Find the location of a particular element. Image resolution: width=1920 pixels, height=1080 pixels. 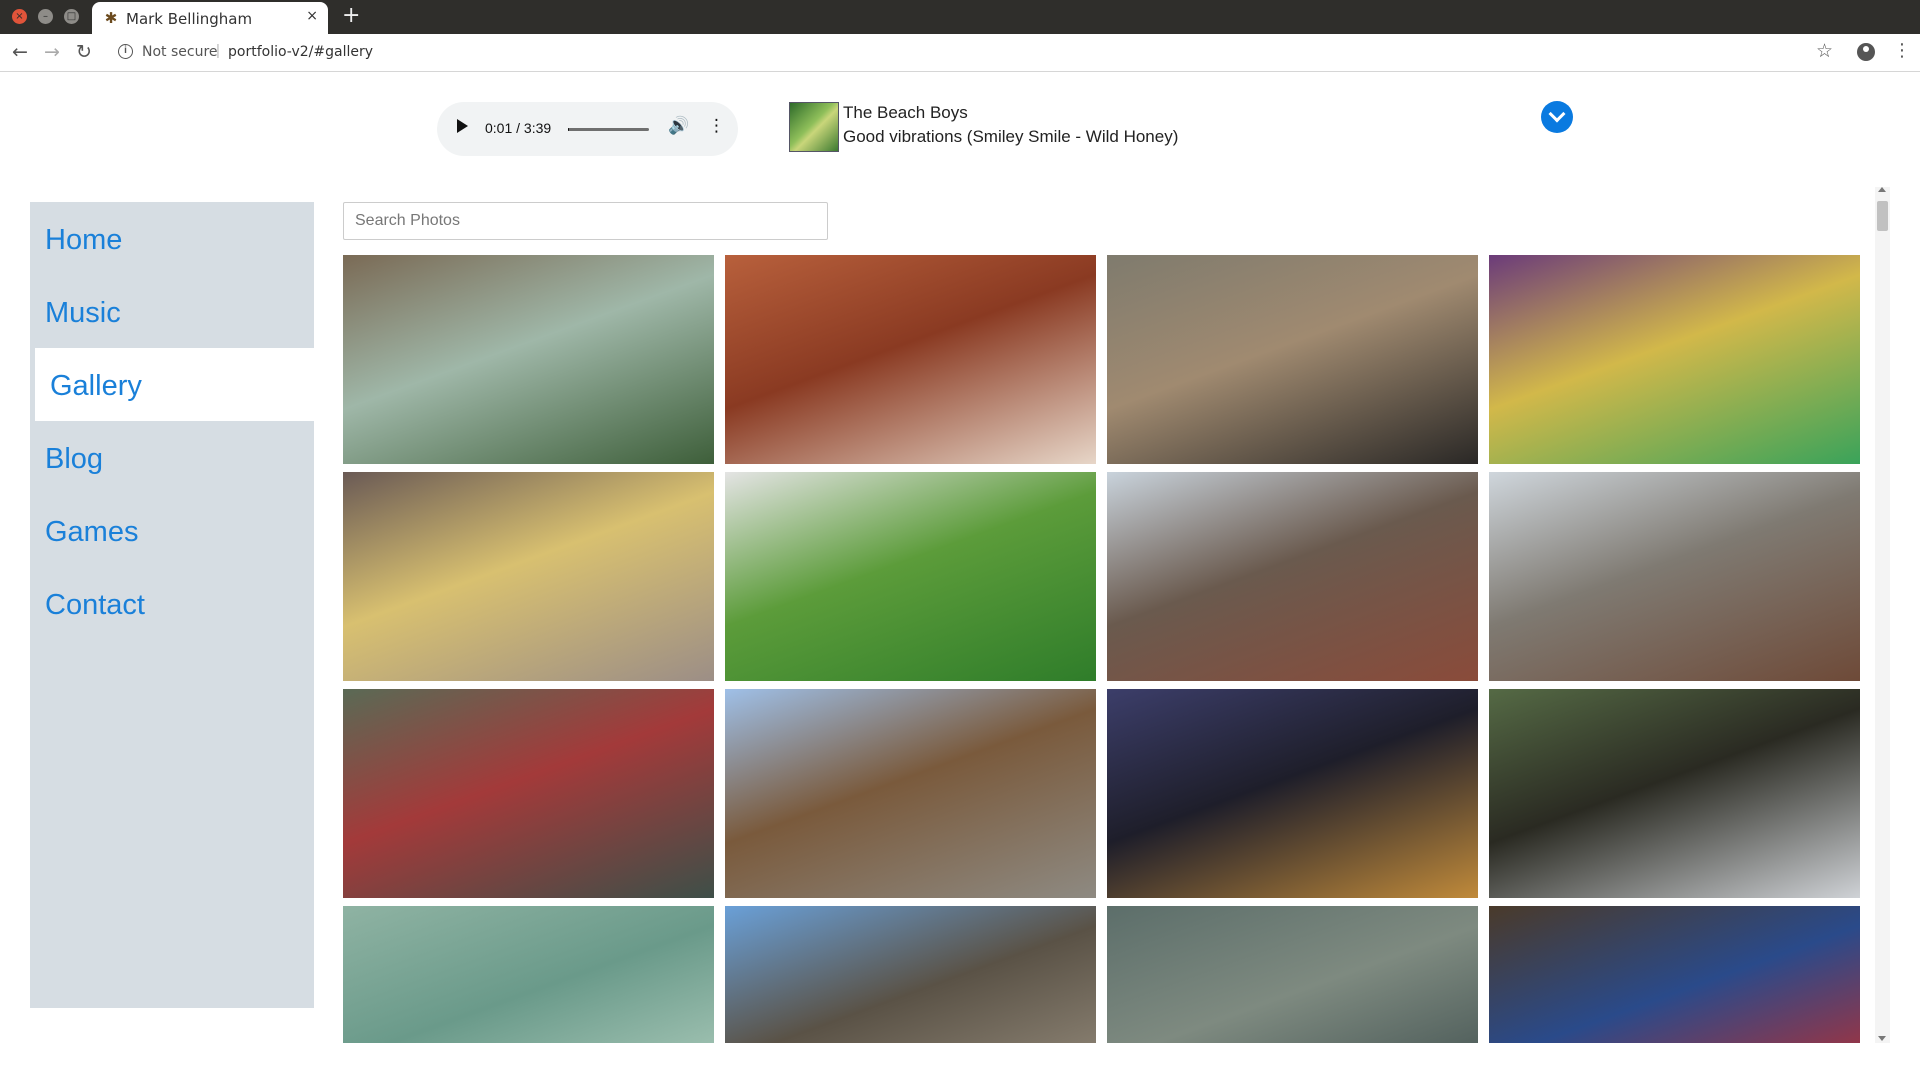

gallery-photo-woman-making-offering is located at coordinates (528, 576).